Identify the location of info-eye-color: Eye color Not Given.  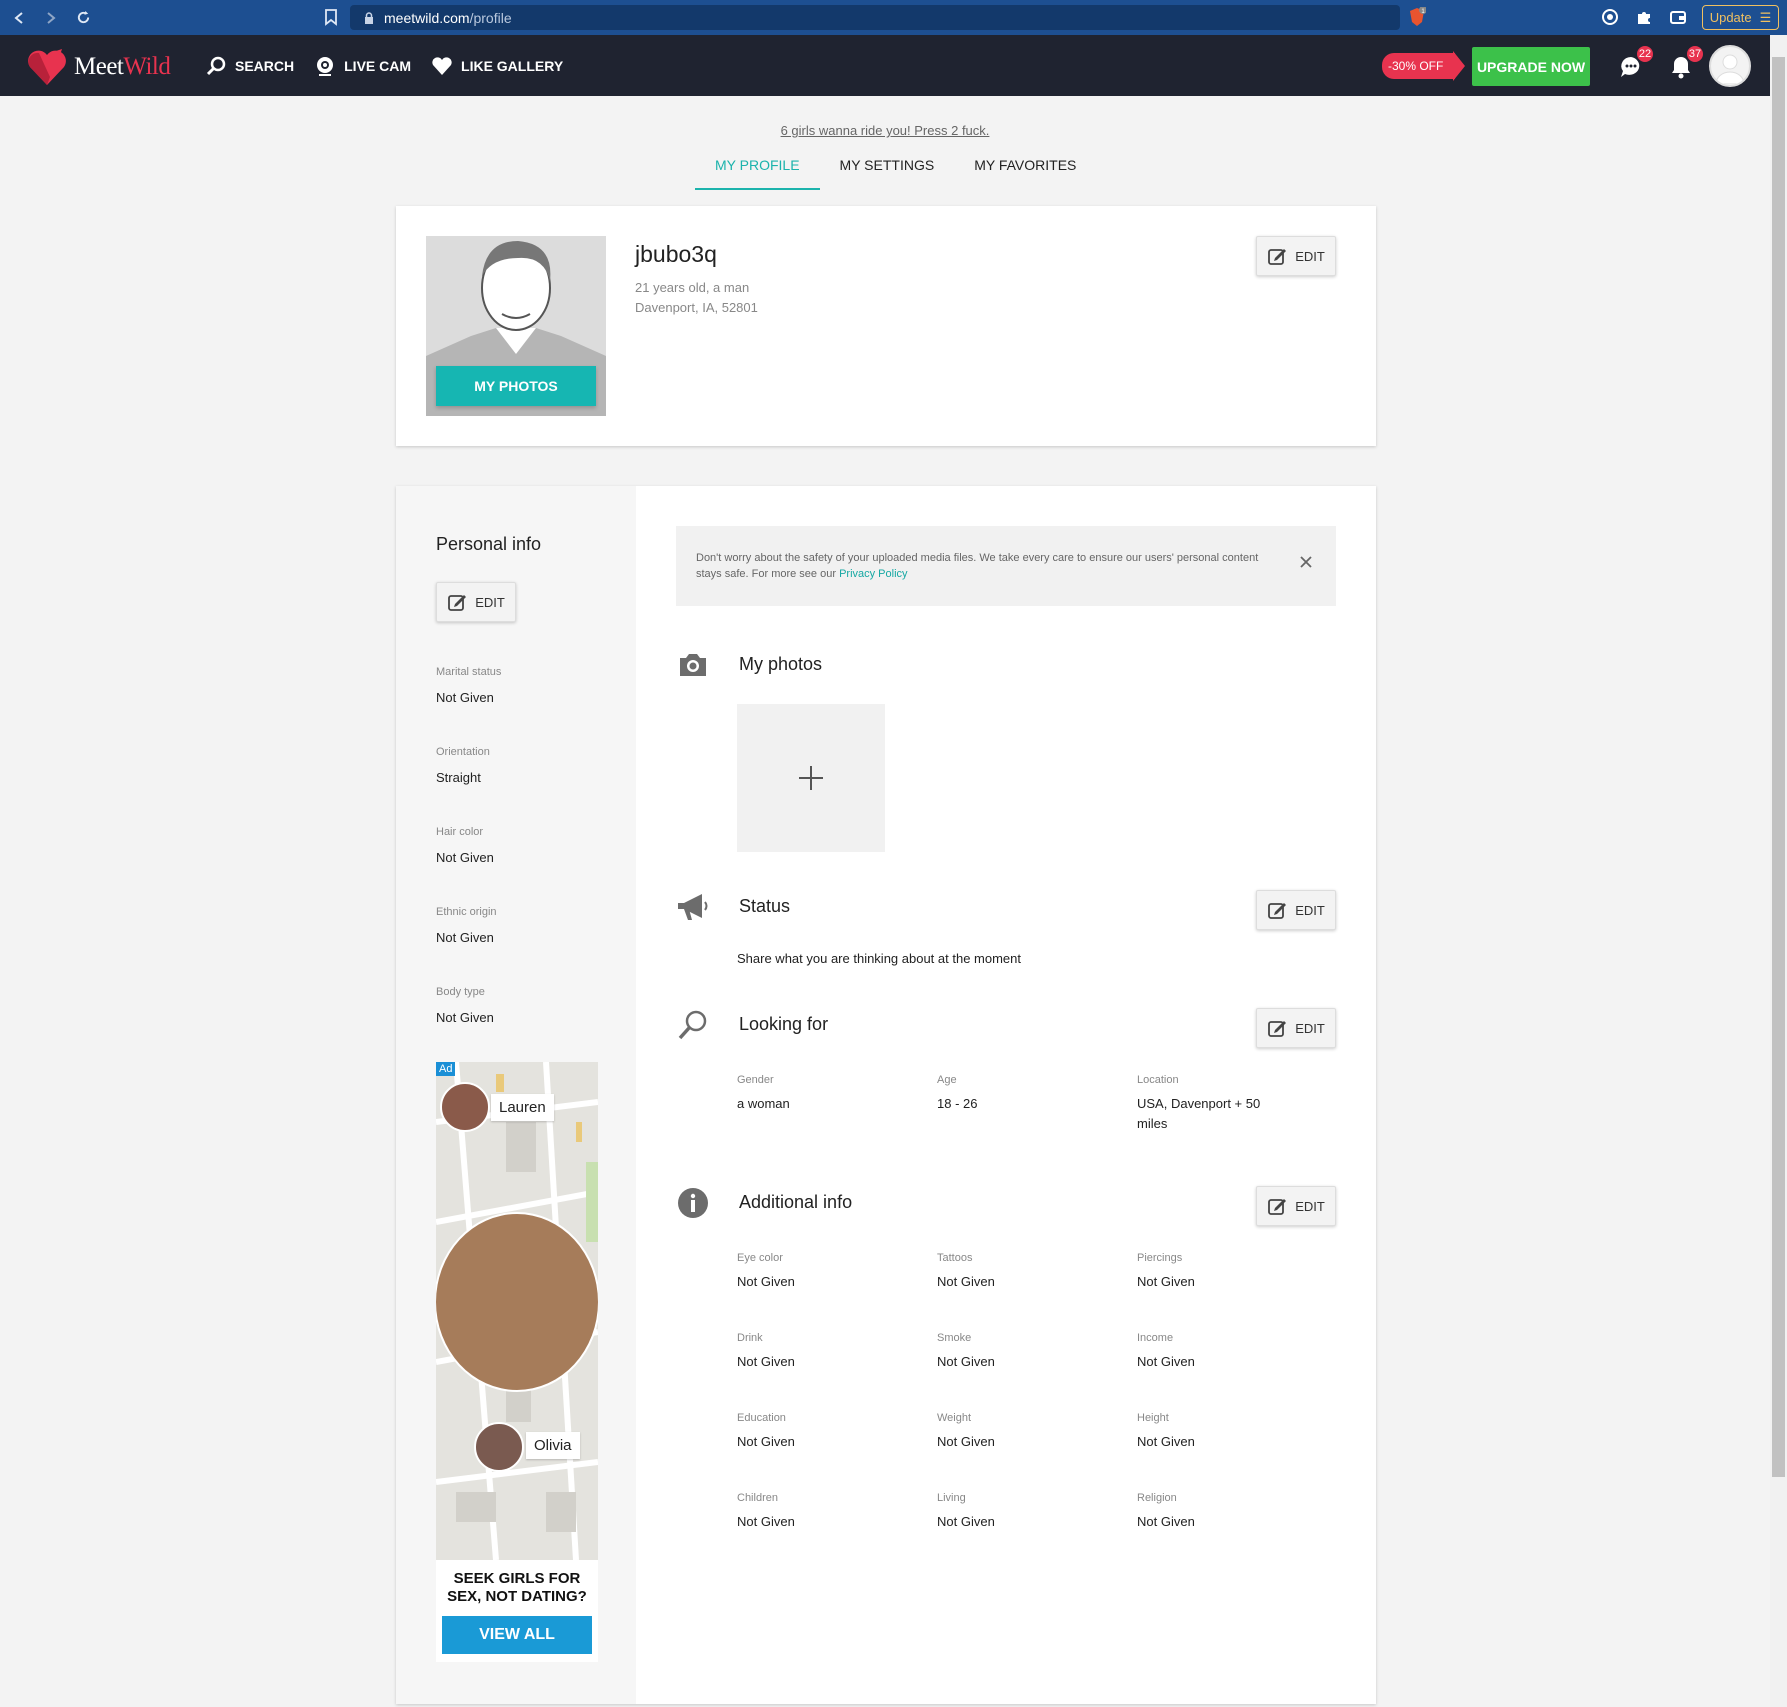
(812, 1272).